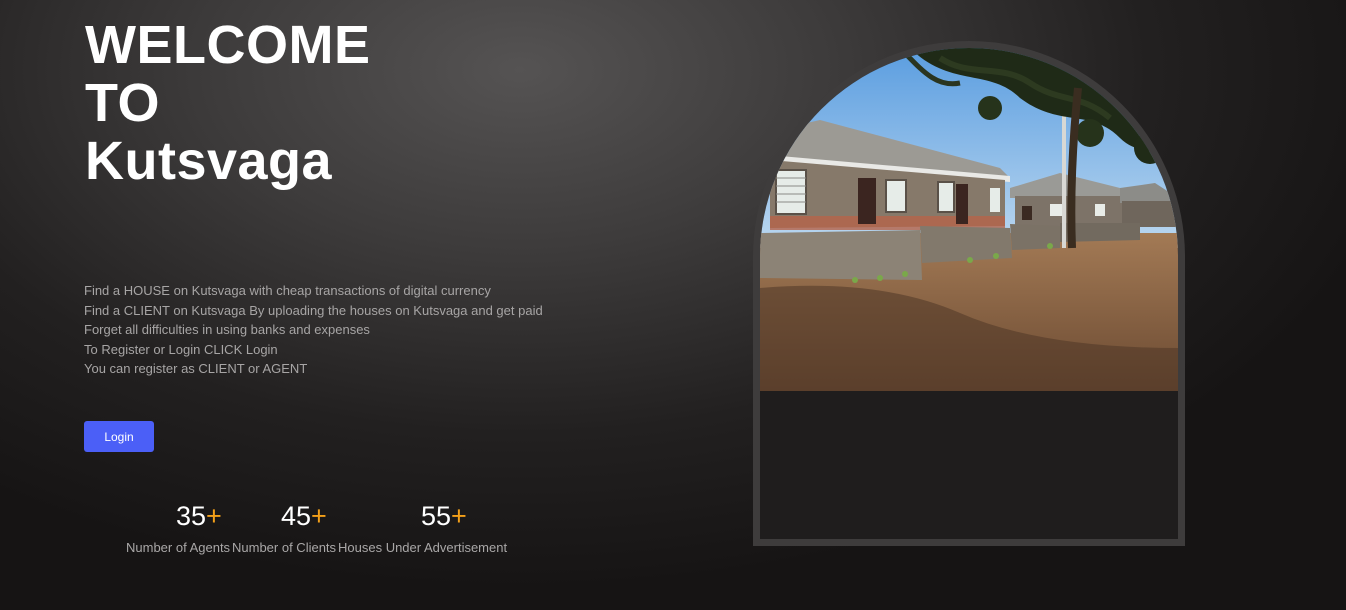 The image size is (1346, 610). Describe the element at coordinates (436, 516) in the screenshot. I see `stat-houses-number: 55` at that location.